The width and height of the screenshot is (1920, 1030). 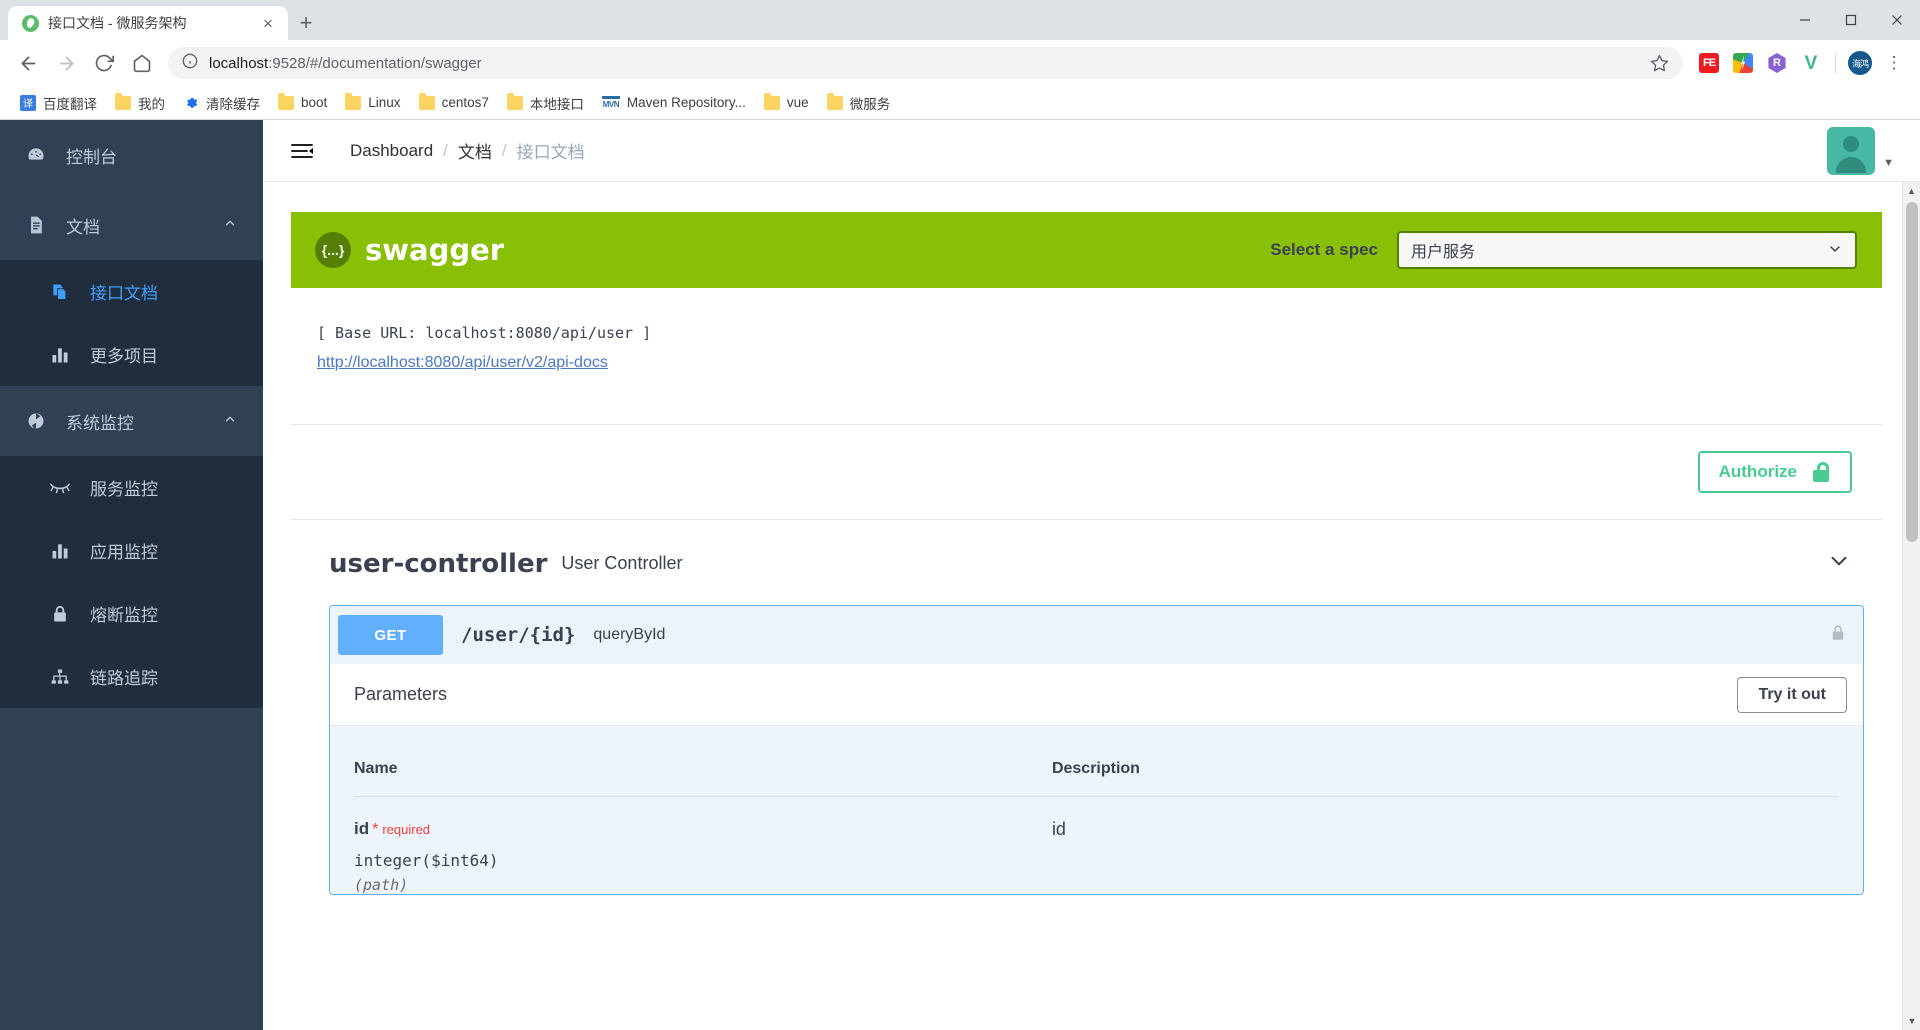 What do you see at coordinates (375, 829) in the screenshot?
I see `required-star: *` at bounding box center [375, 829].